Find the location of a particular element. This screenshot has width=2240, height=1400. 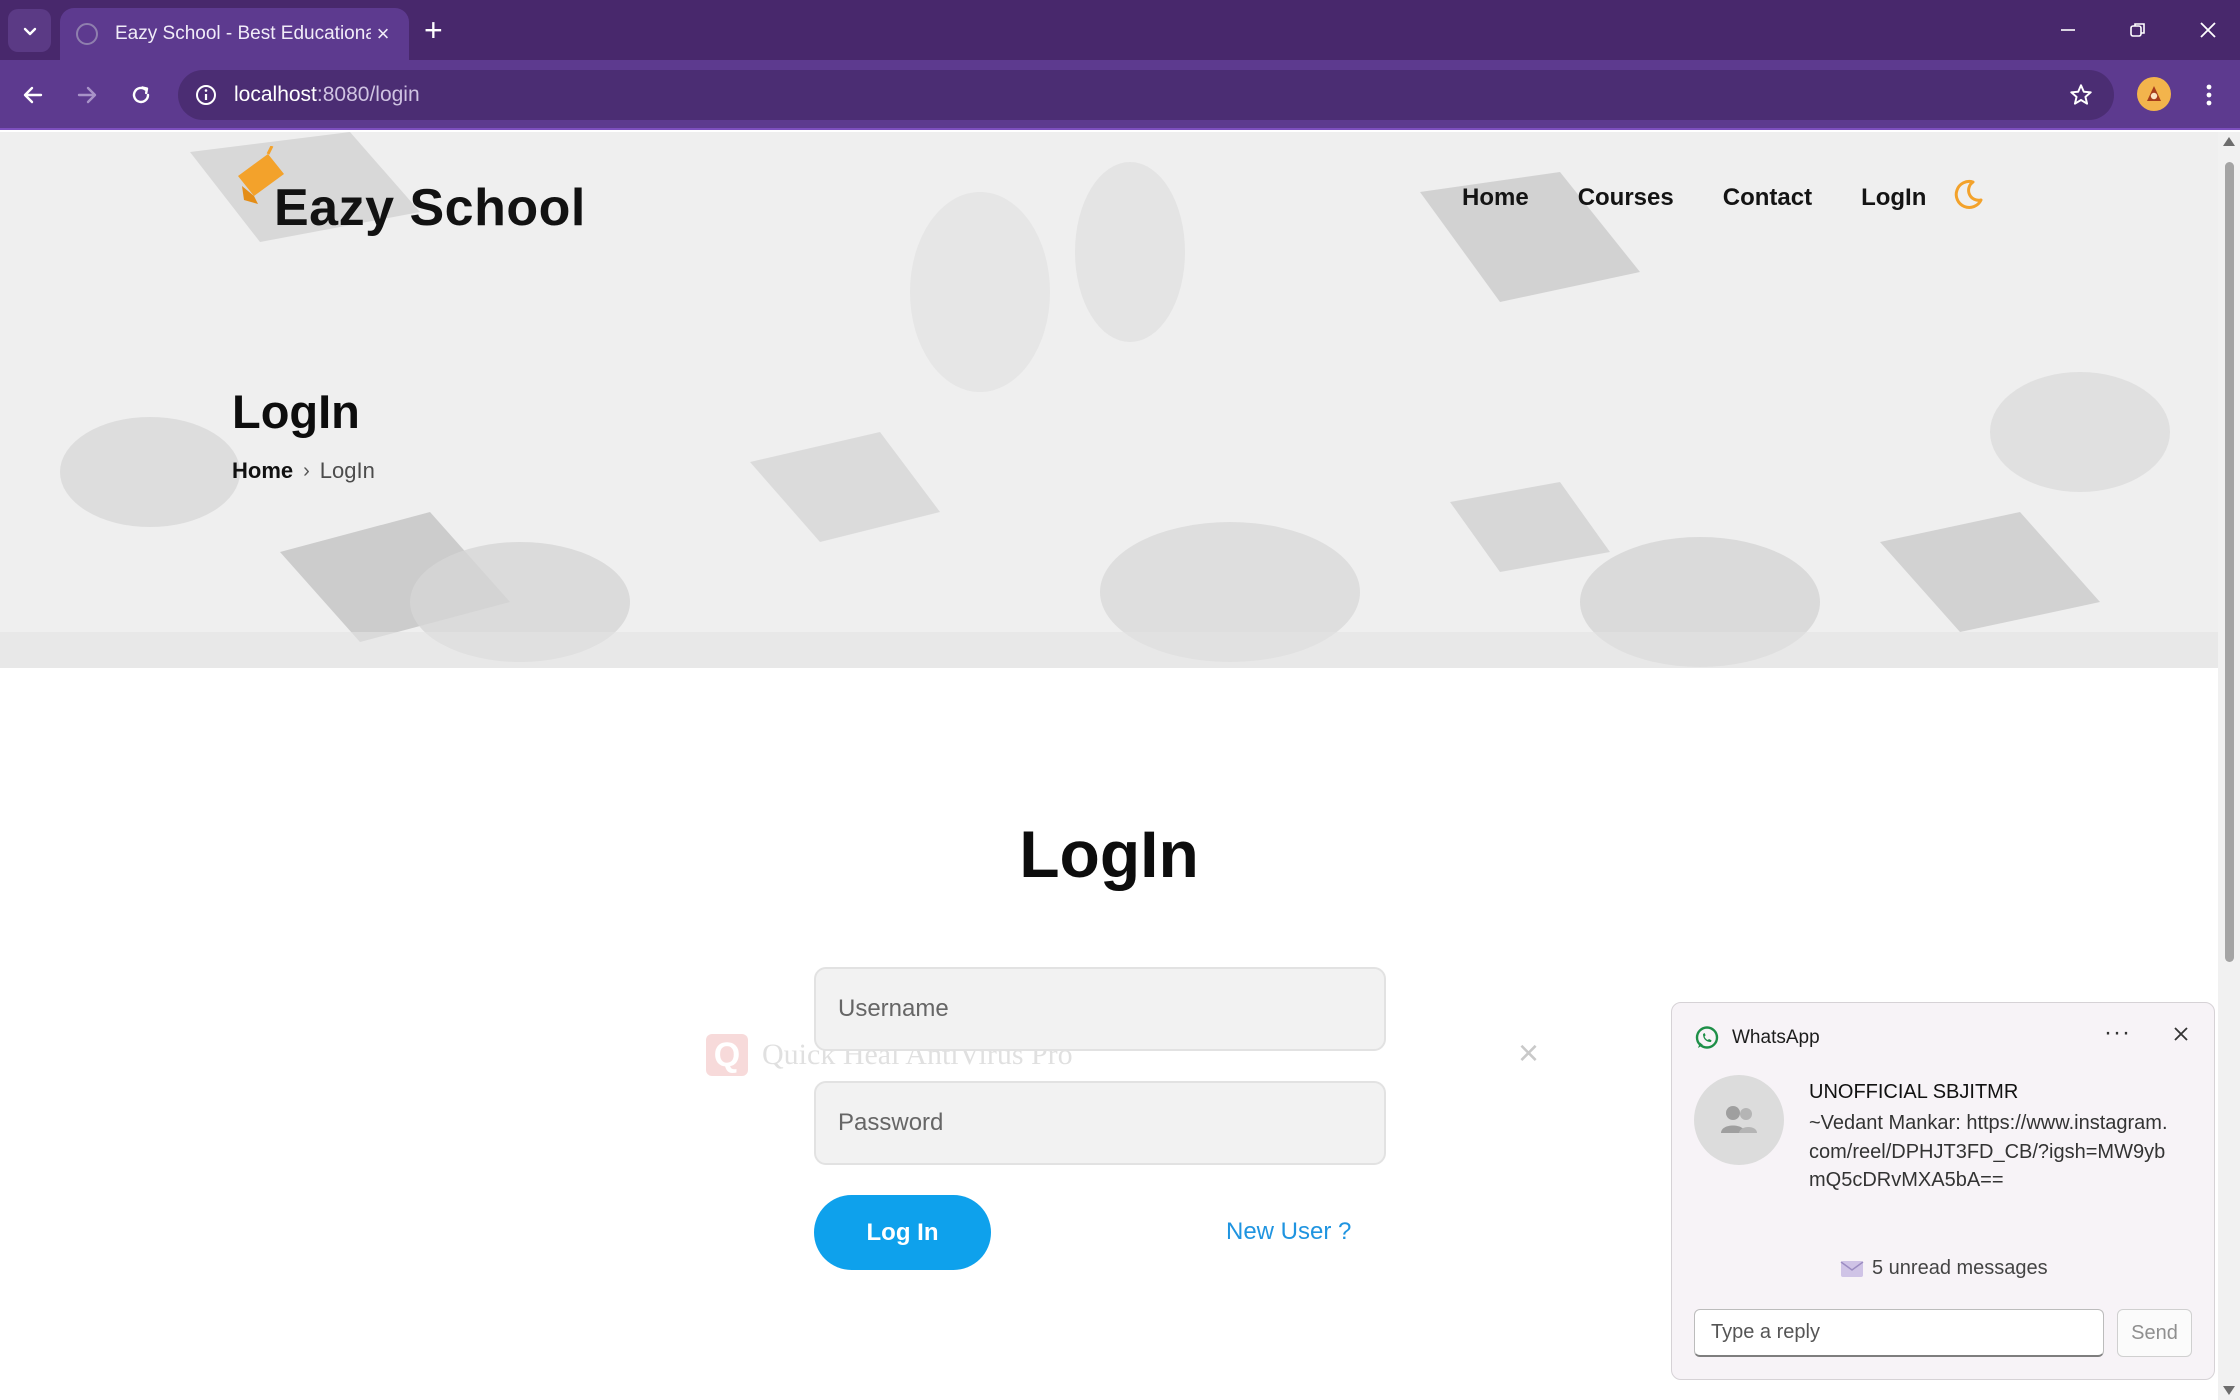

logo-text: Eazy School is located at coordinates (430, 208).